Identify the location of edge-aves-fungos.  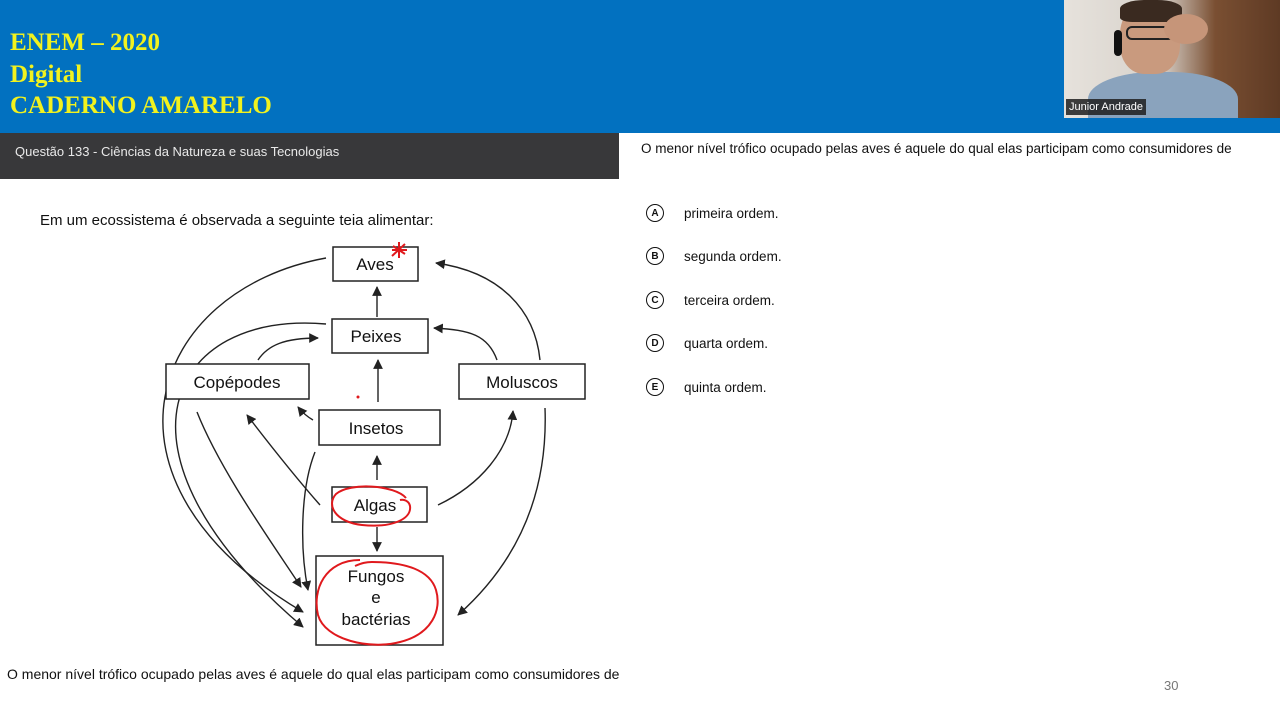
(244, 435).